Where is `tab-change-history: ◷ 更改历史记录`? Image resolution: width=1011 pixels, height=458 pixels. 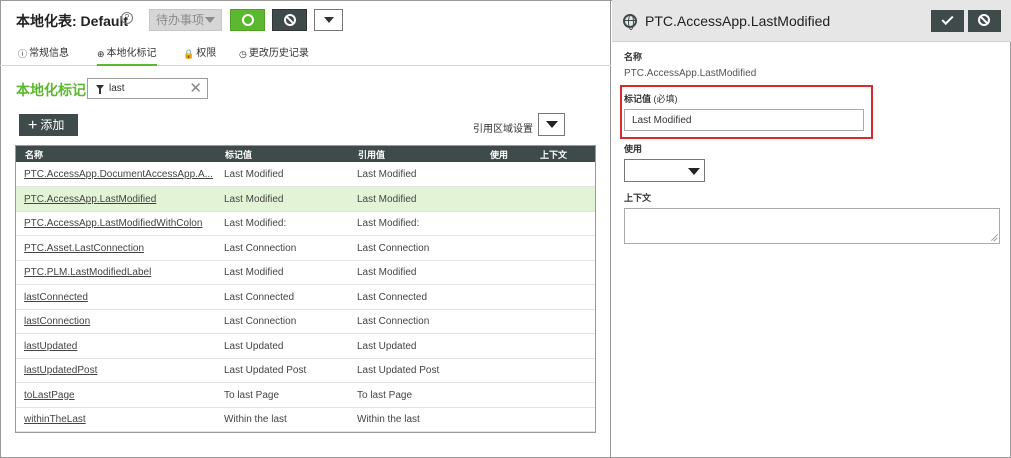 tab-change-history: ◷ 更改历史记录 is located at coordinates (274, 55).